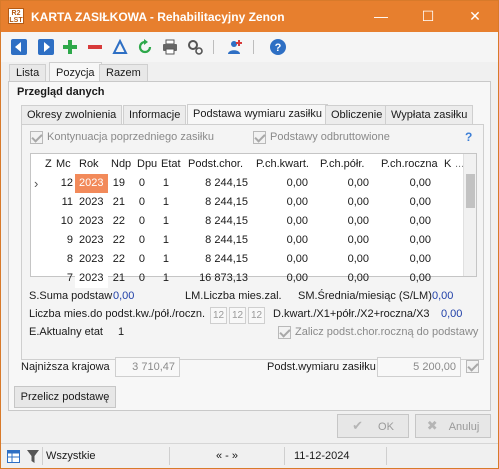 Image resolution: width=499 pixels, height=469 pixels. I want to click on table-cell: 7, so click(63, 278).